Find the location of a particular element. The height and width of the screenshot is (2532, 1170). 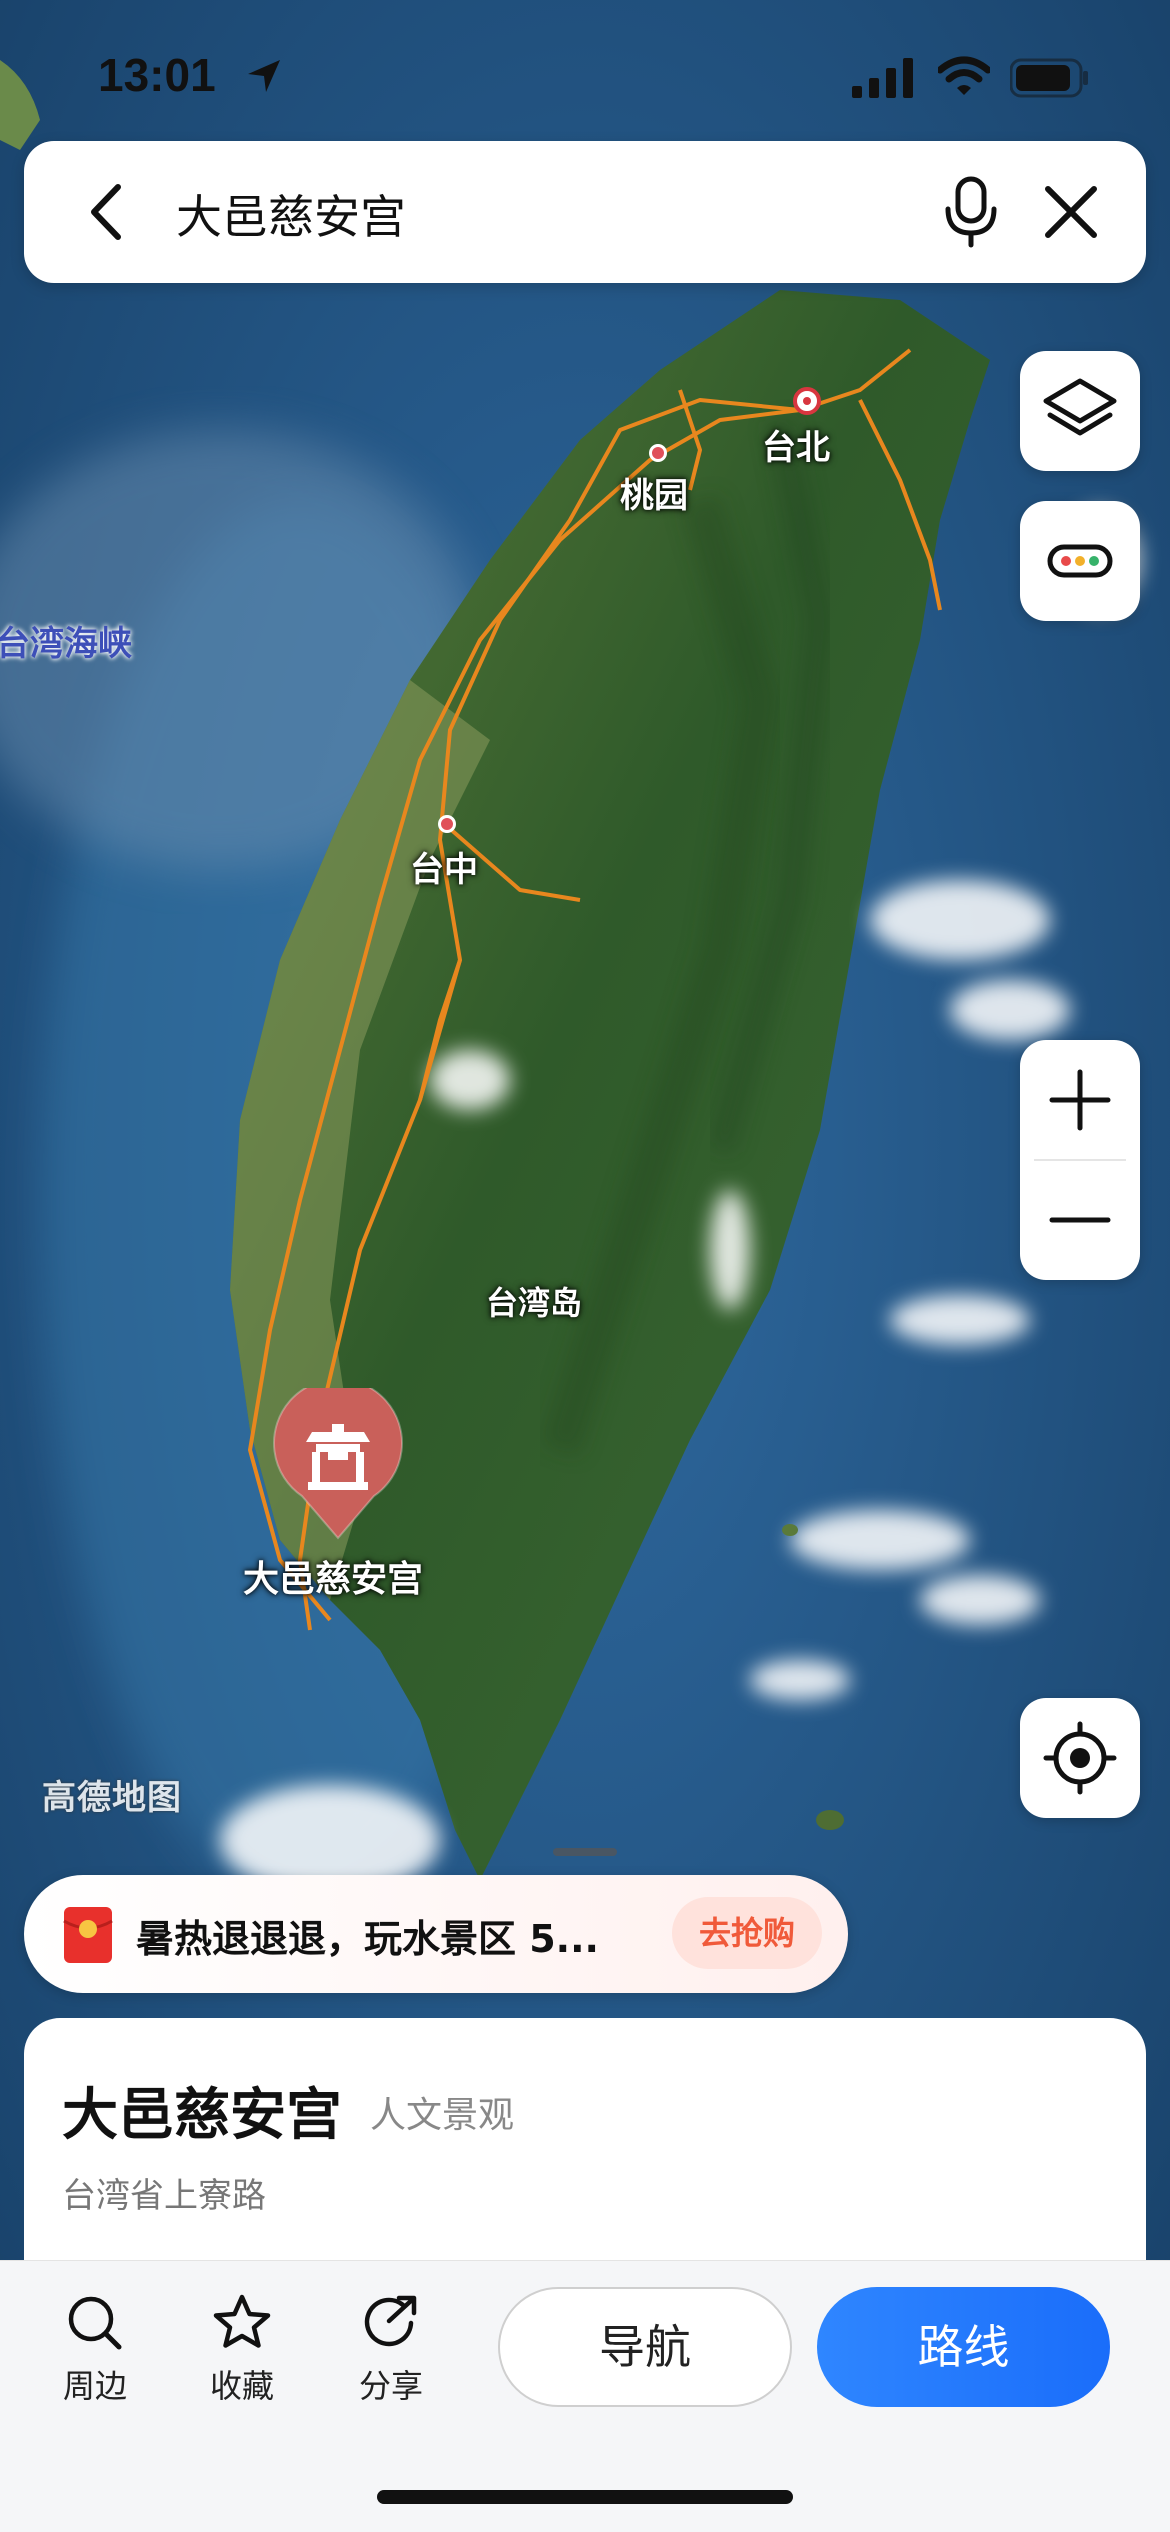

status-time: 13:01 is located at coordinates (157, 75).